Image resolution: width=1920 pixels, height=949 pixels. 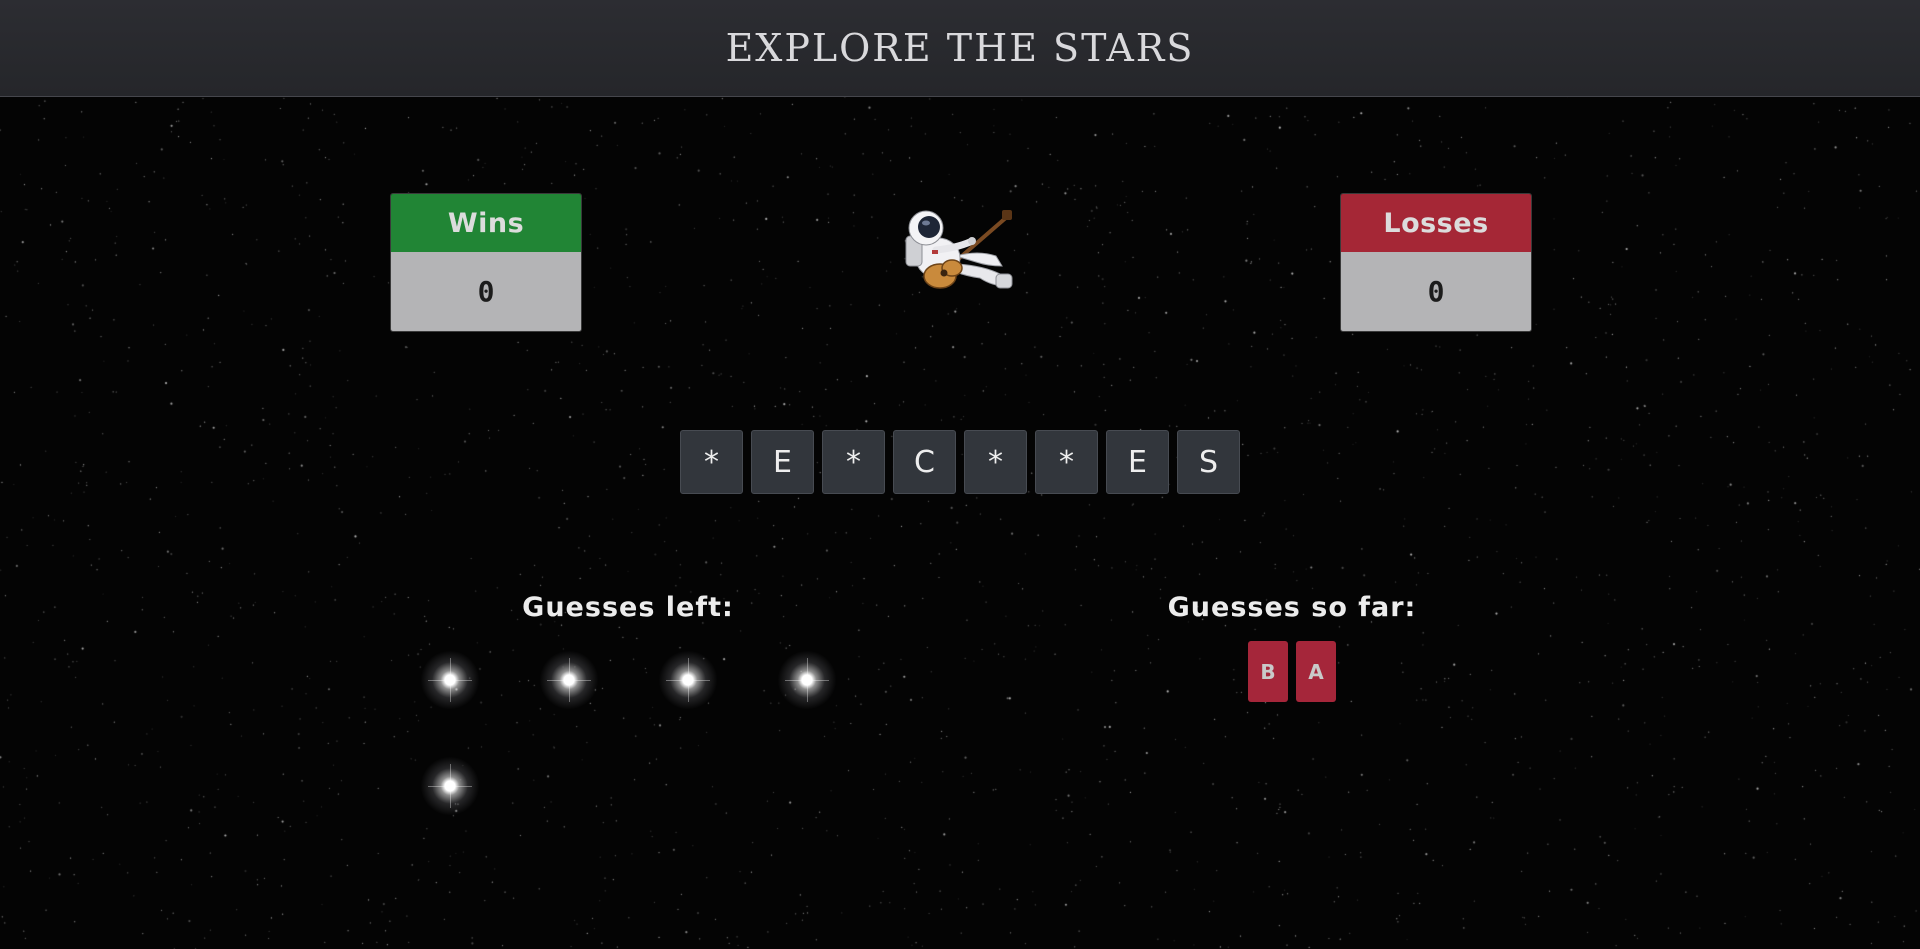 I want to click on losses-label: Losses, so click(x=1436, y=223).